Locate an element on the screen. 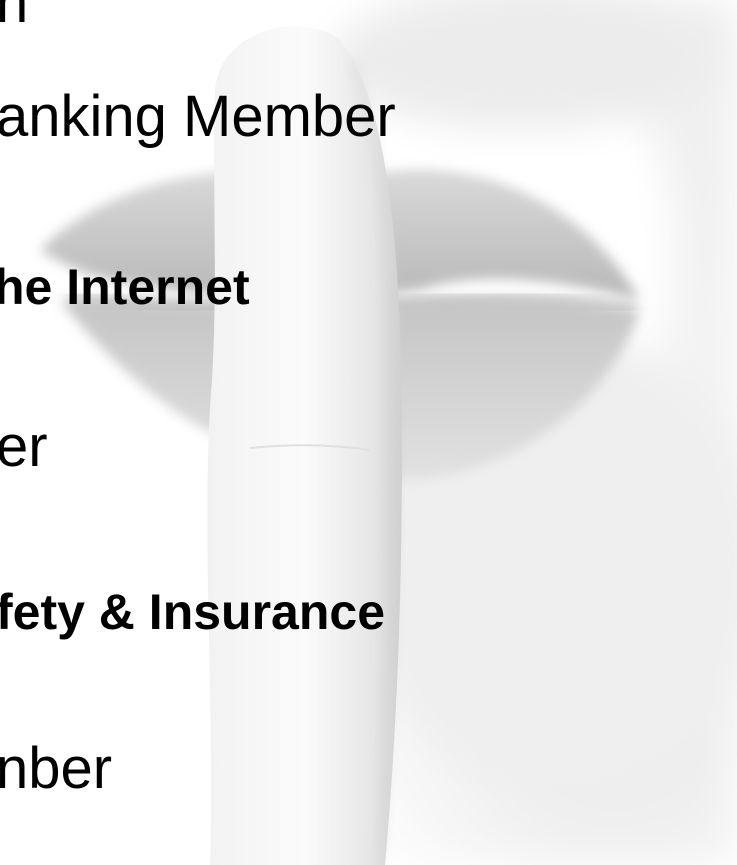 This screenshot has height=865, width=737. slide-text-line-4: er is located at coordinates (24, 446).